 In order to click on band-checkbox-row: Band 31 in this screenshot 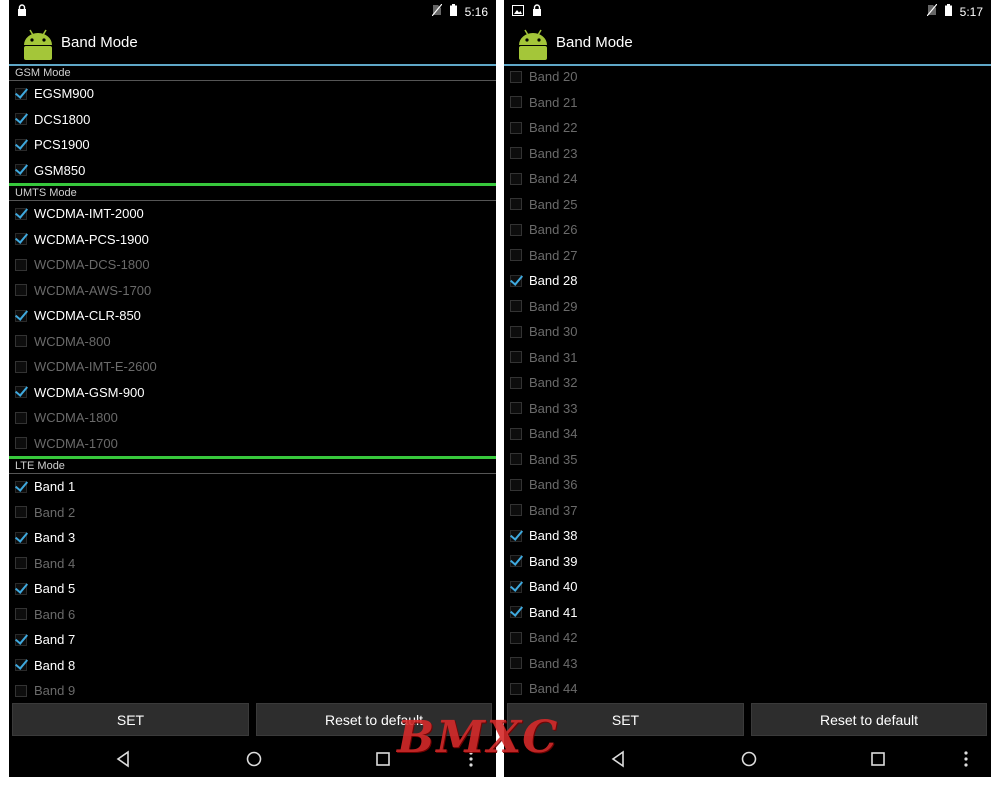, I will do `click(747, 358)`.